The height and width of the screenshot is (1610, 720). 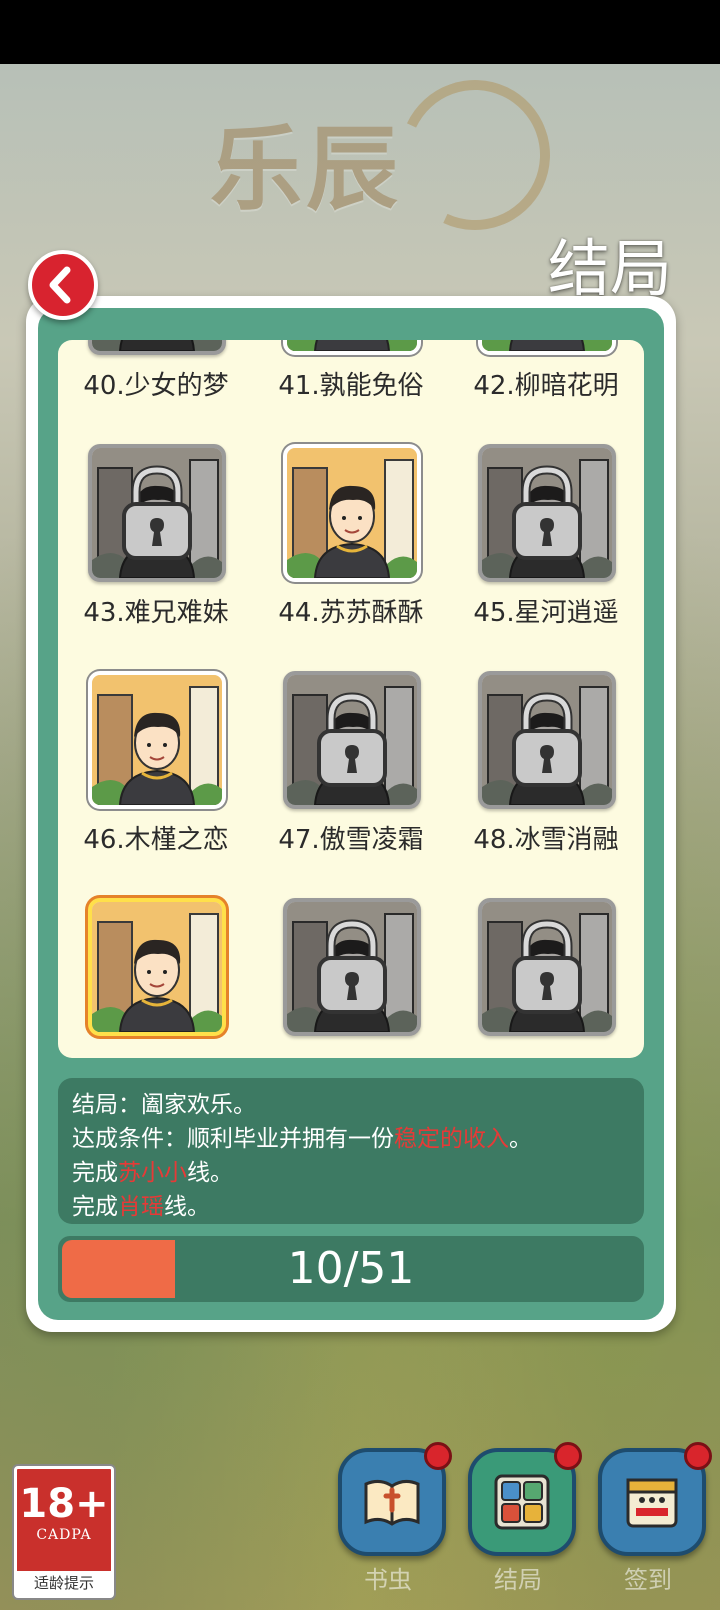 I want to click on ending-condition-line: 达成条件：顺利毕业并拥有一份稳定的收入。, so click(x=302, y=1139).